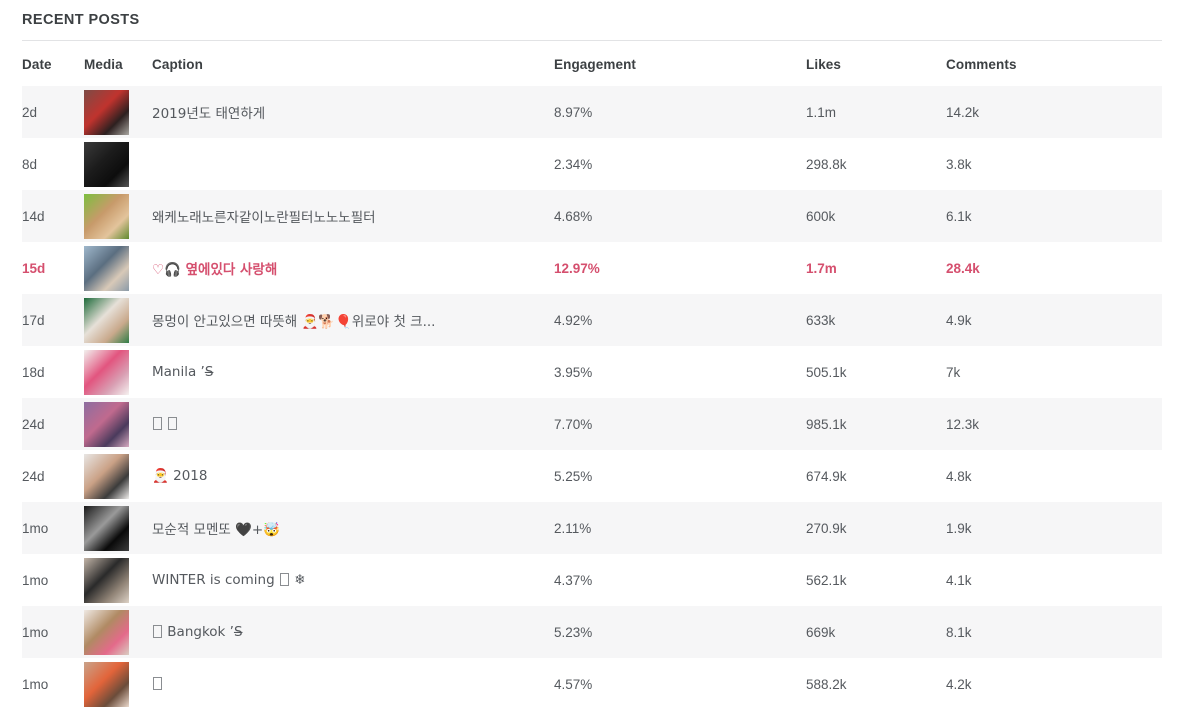  Describe the element at coordinates (963, 424) in the screenshot. I see `cell-comments: 12.3k` at that location.